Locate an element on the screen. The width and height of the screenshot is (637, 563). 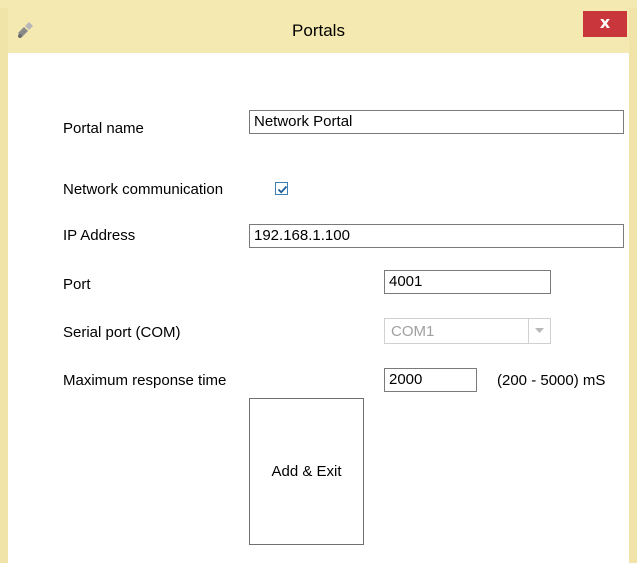
port-label: Port is located at coordinates (77, 284).